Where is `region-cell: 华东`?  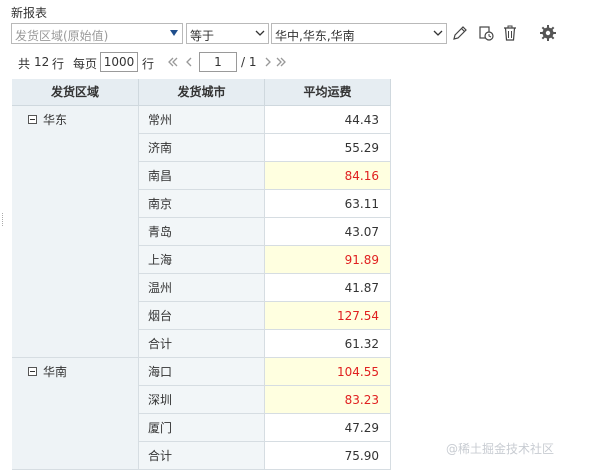 region-cell: 华东 is located at coordinates (75, 232).